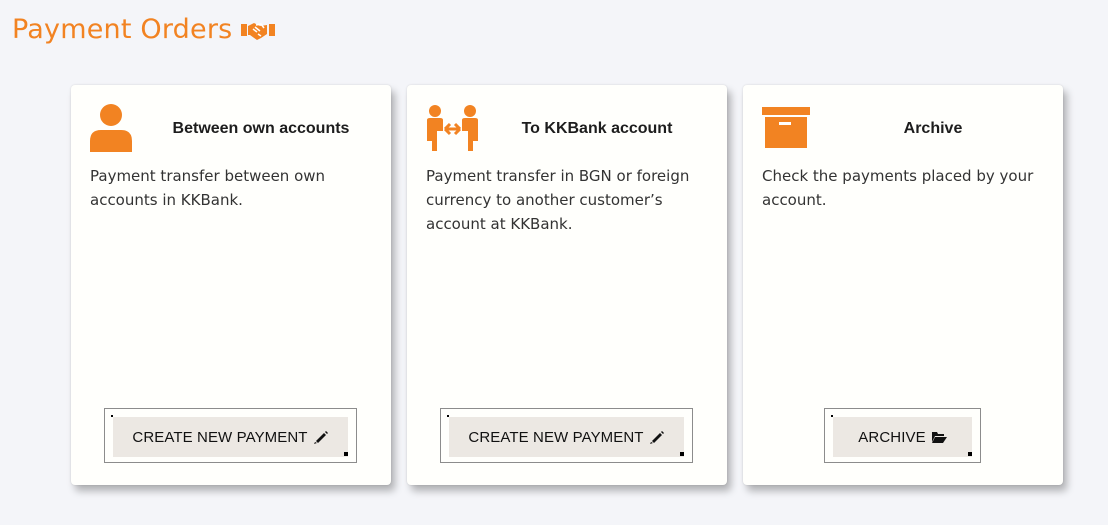 The width and height of the screenshot is (1108, 525). Describe the element at coordinates (939, 437) in the screenshot. I see `folder-open-icon` at that location.